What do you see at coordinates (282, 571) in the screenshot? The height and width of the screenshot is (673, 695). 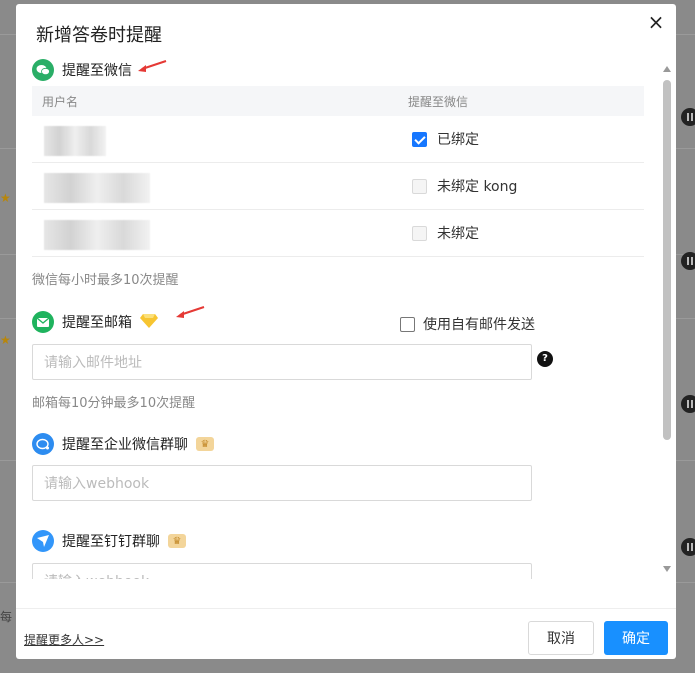 I see `dingtalk-webhook-input: 请输入webhook` at bounding box center [282, 571].